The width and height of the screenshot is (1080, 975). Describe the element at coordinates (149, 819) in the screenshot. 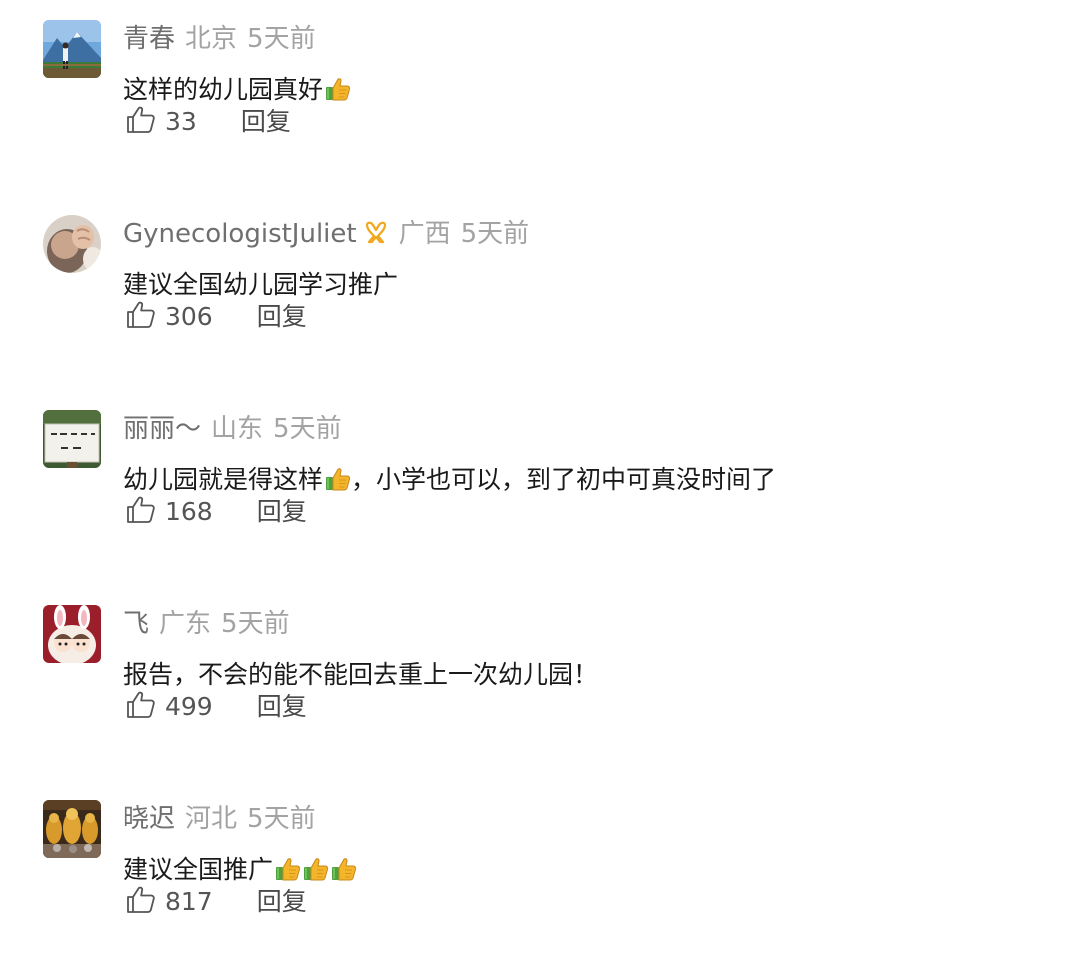

I see `username: 晓迟` at that location.